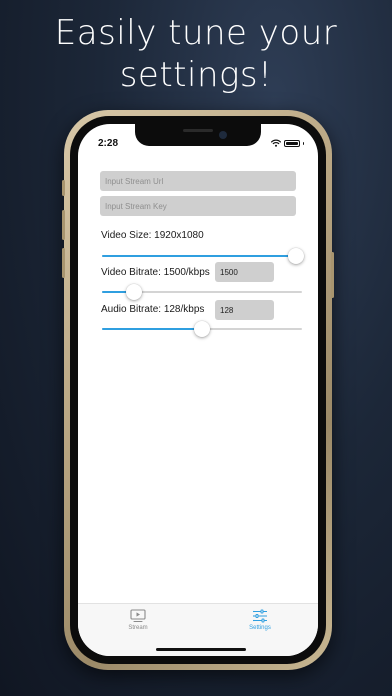  I want to click on stream-url-input, so click(198, 181).